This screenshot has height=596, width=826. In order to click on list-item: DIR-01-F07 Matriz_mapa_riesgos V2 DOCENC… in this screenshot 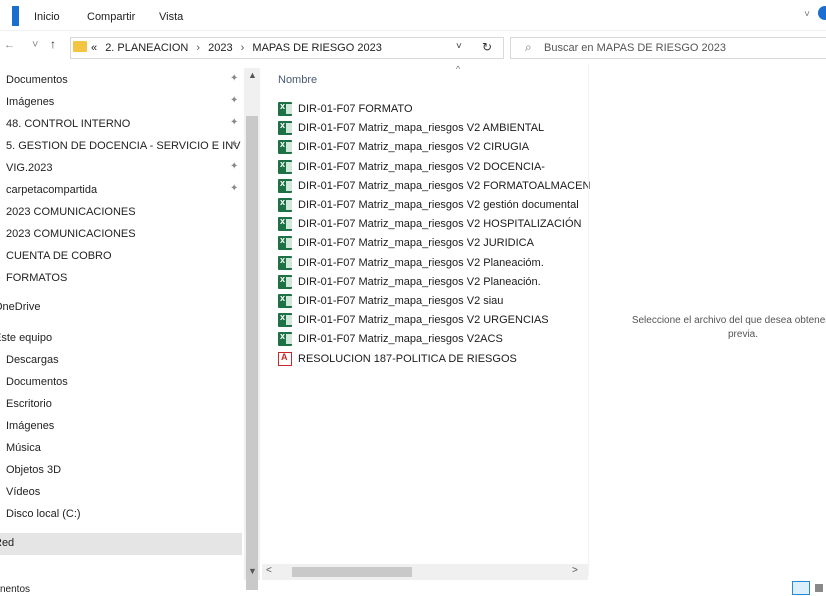, I will do `click(433, 167)`.